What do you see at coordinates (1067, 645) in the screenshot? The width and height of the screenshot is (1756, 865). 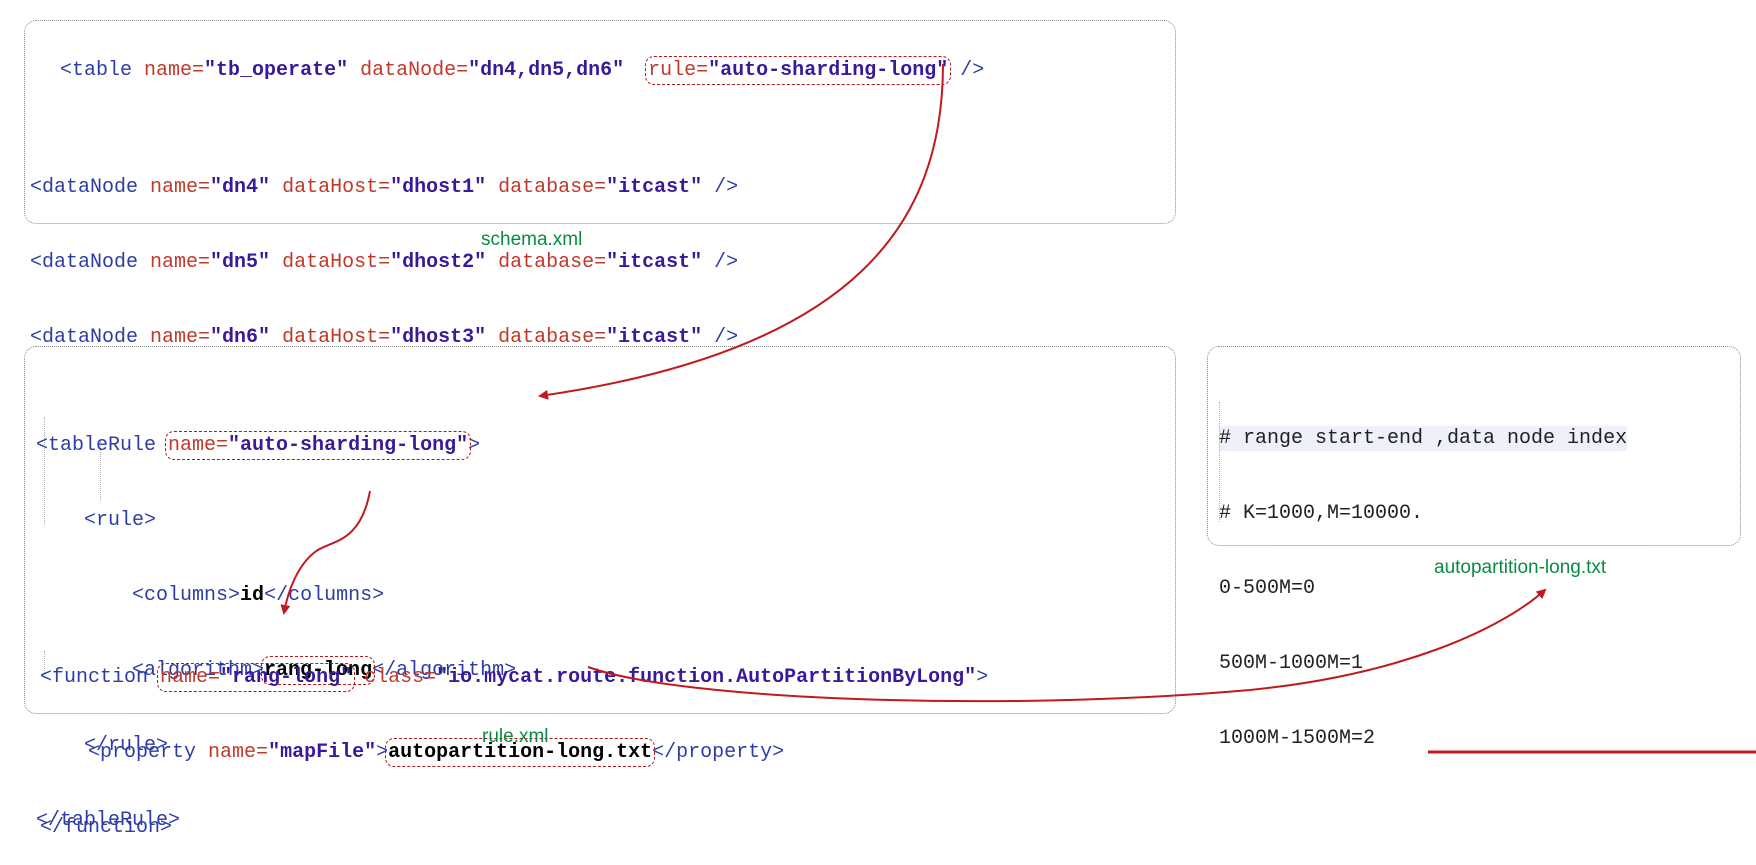 I see `arrow-mapfile-to-autopartition` at bounding box center [1067, 645].